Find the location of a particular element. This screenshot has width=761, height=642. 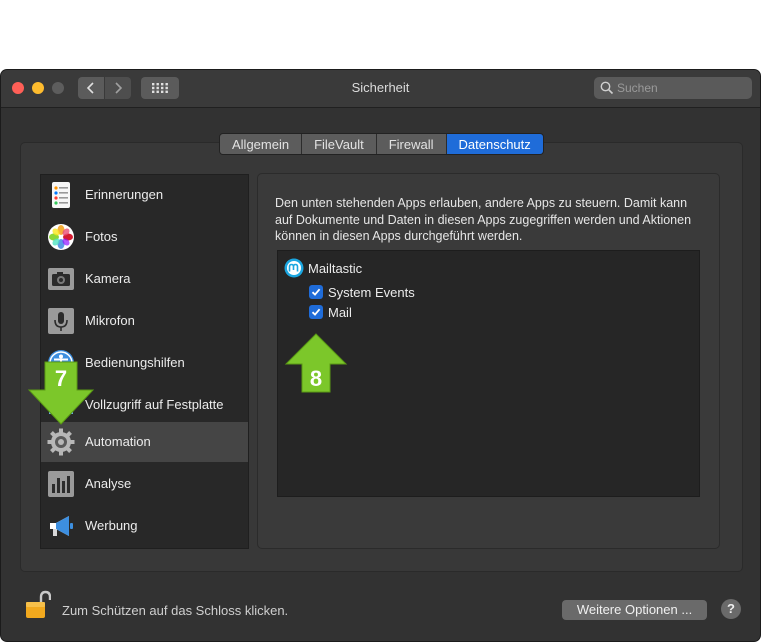

mail-checkbox is located at coordinates (316, 312).